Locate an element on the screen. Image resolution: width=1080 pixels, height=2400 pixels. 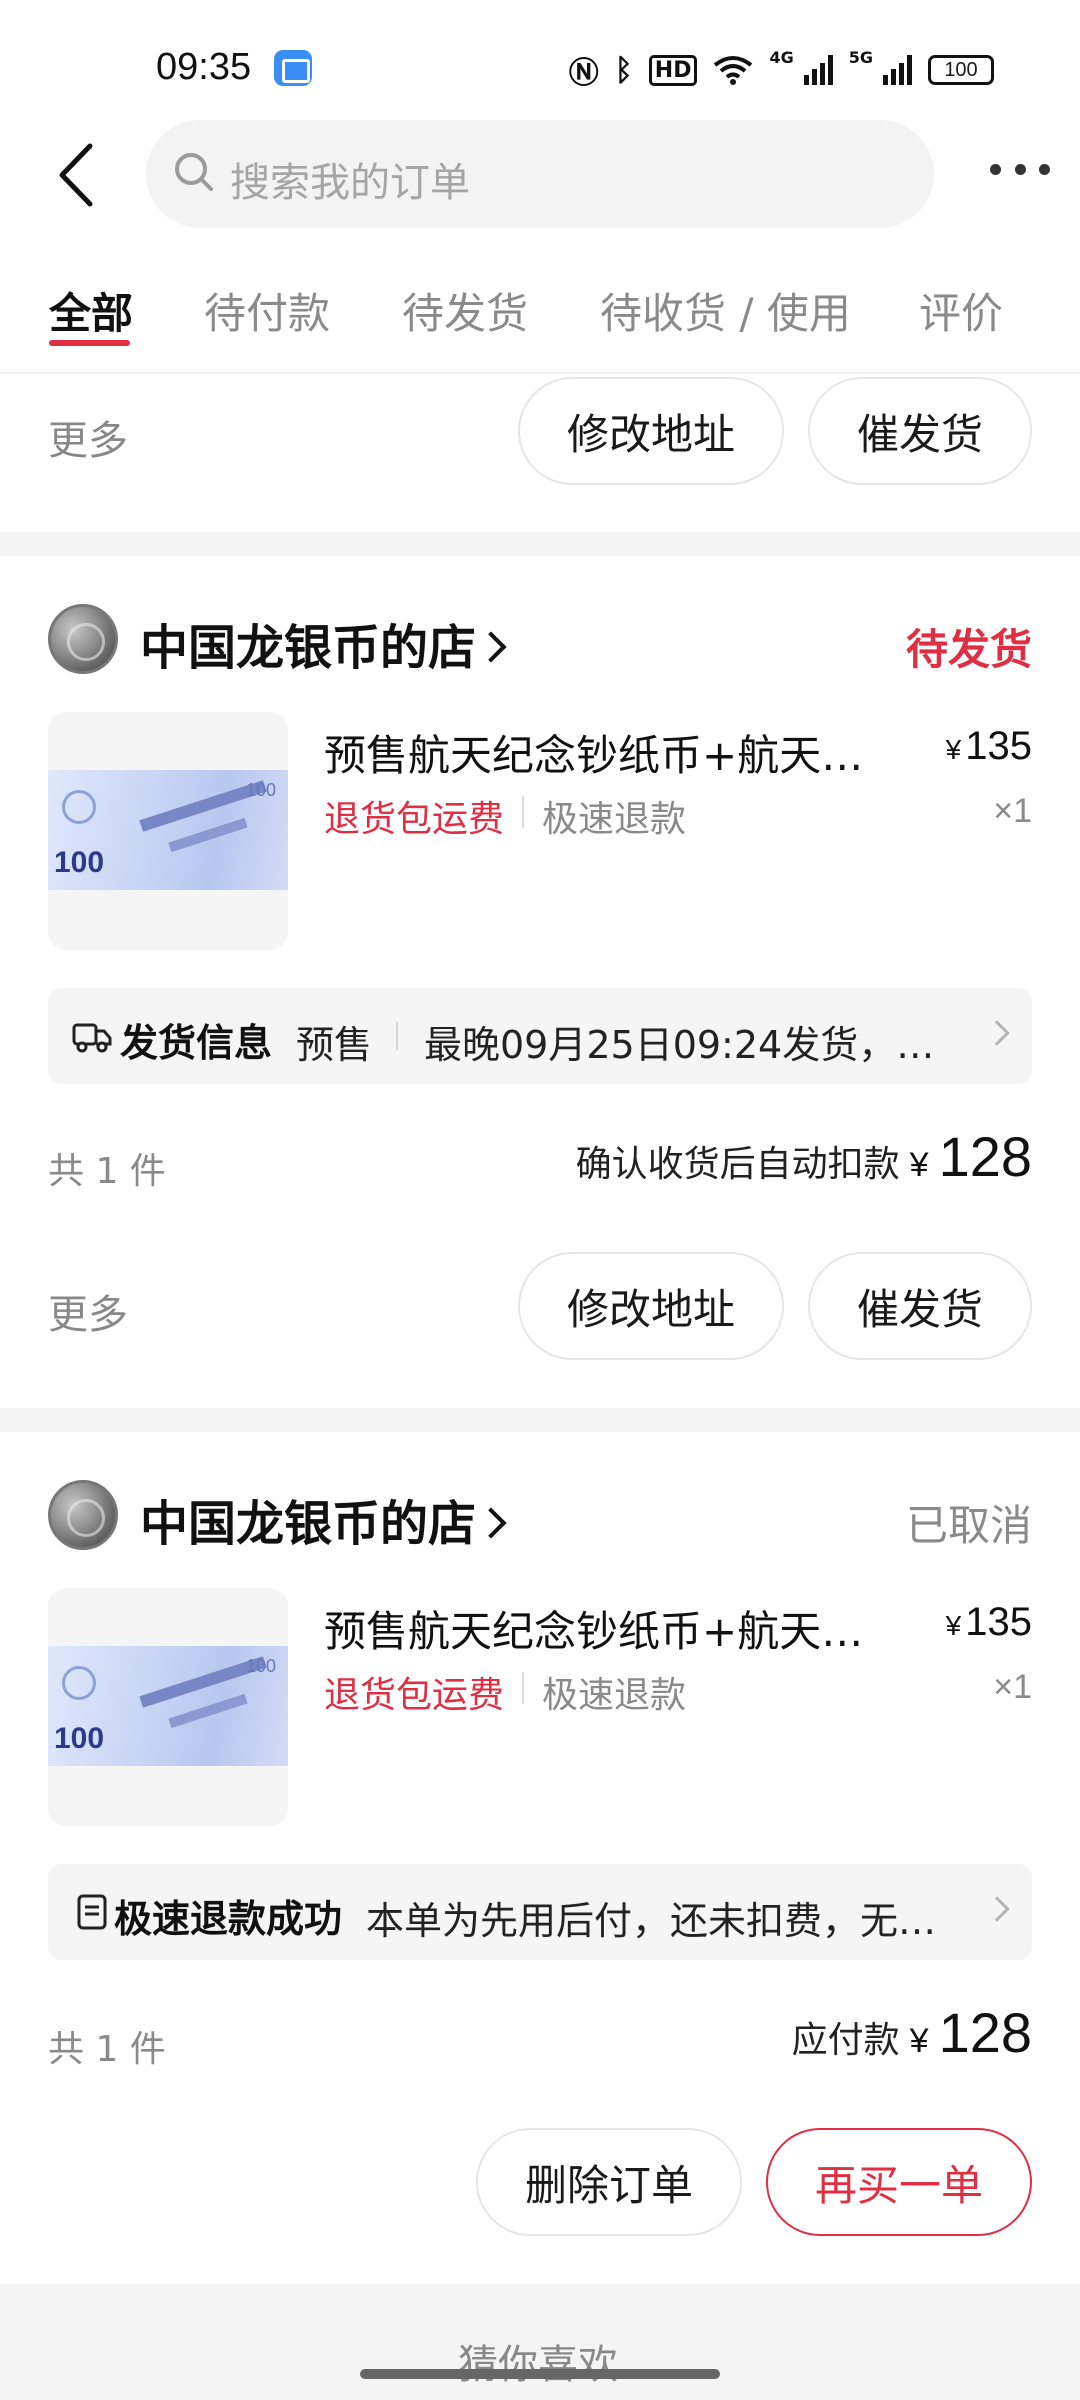
tab-review: 评价 is located at coordinates (961, 310).